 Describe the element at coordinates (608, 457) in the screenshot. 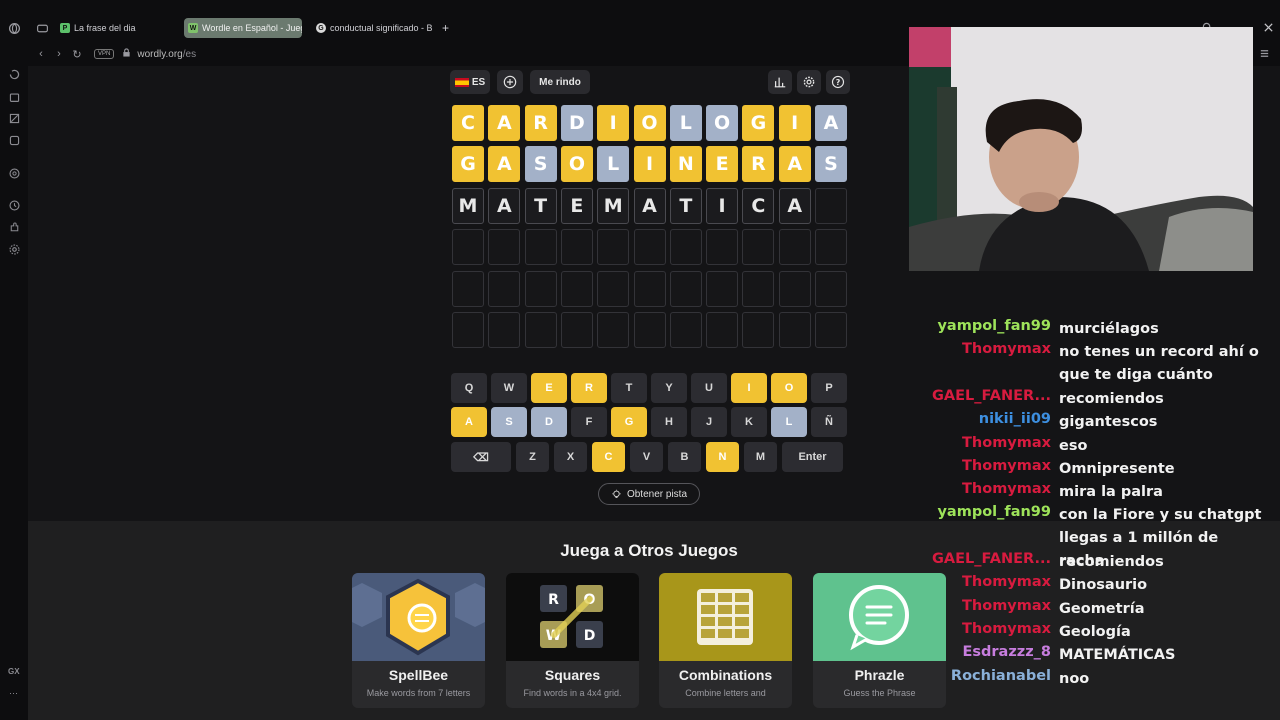

I see `key-c: C` at that location.